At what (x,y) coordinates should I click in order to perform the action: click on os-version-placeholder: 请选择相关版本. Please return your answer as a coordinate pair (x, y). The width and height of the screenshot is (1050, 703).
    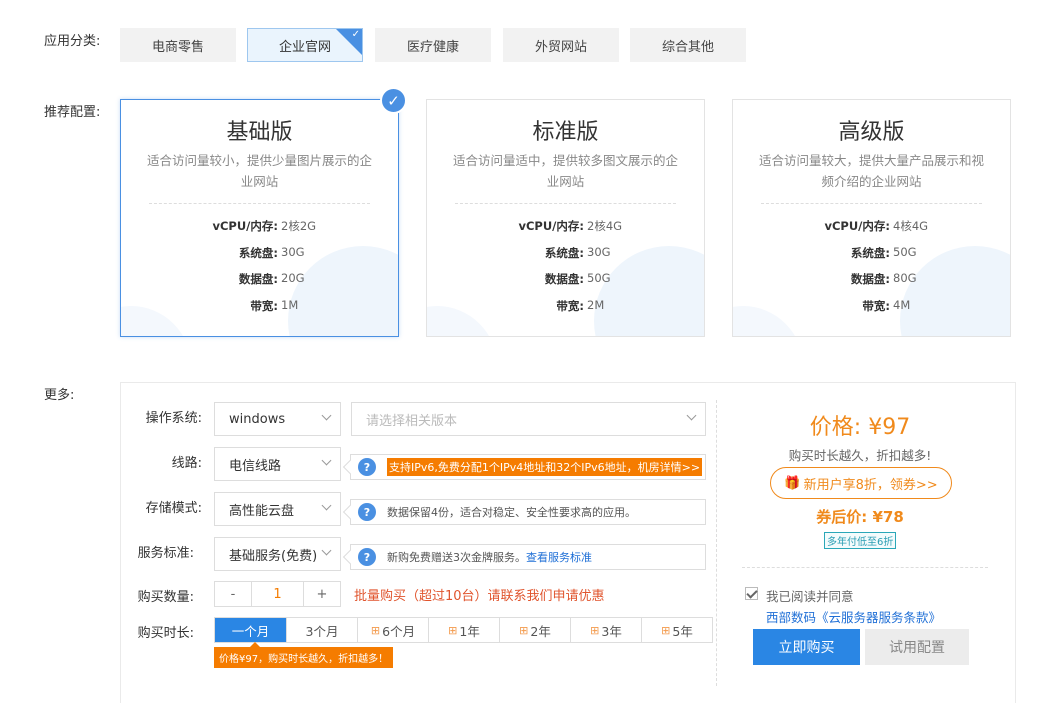
    Looking at the image, I should click on (412, 421).